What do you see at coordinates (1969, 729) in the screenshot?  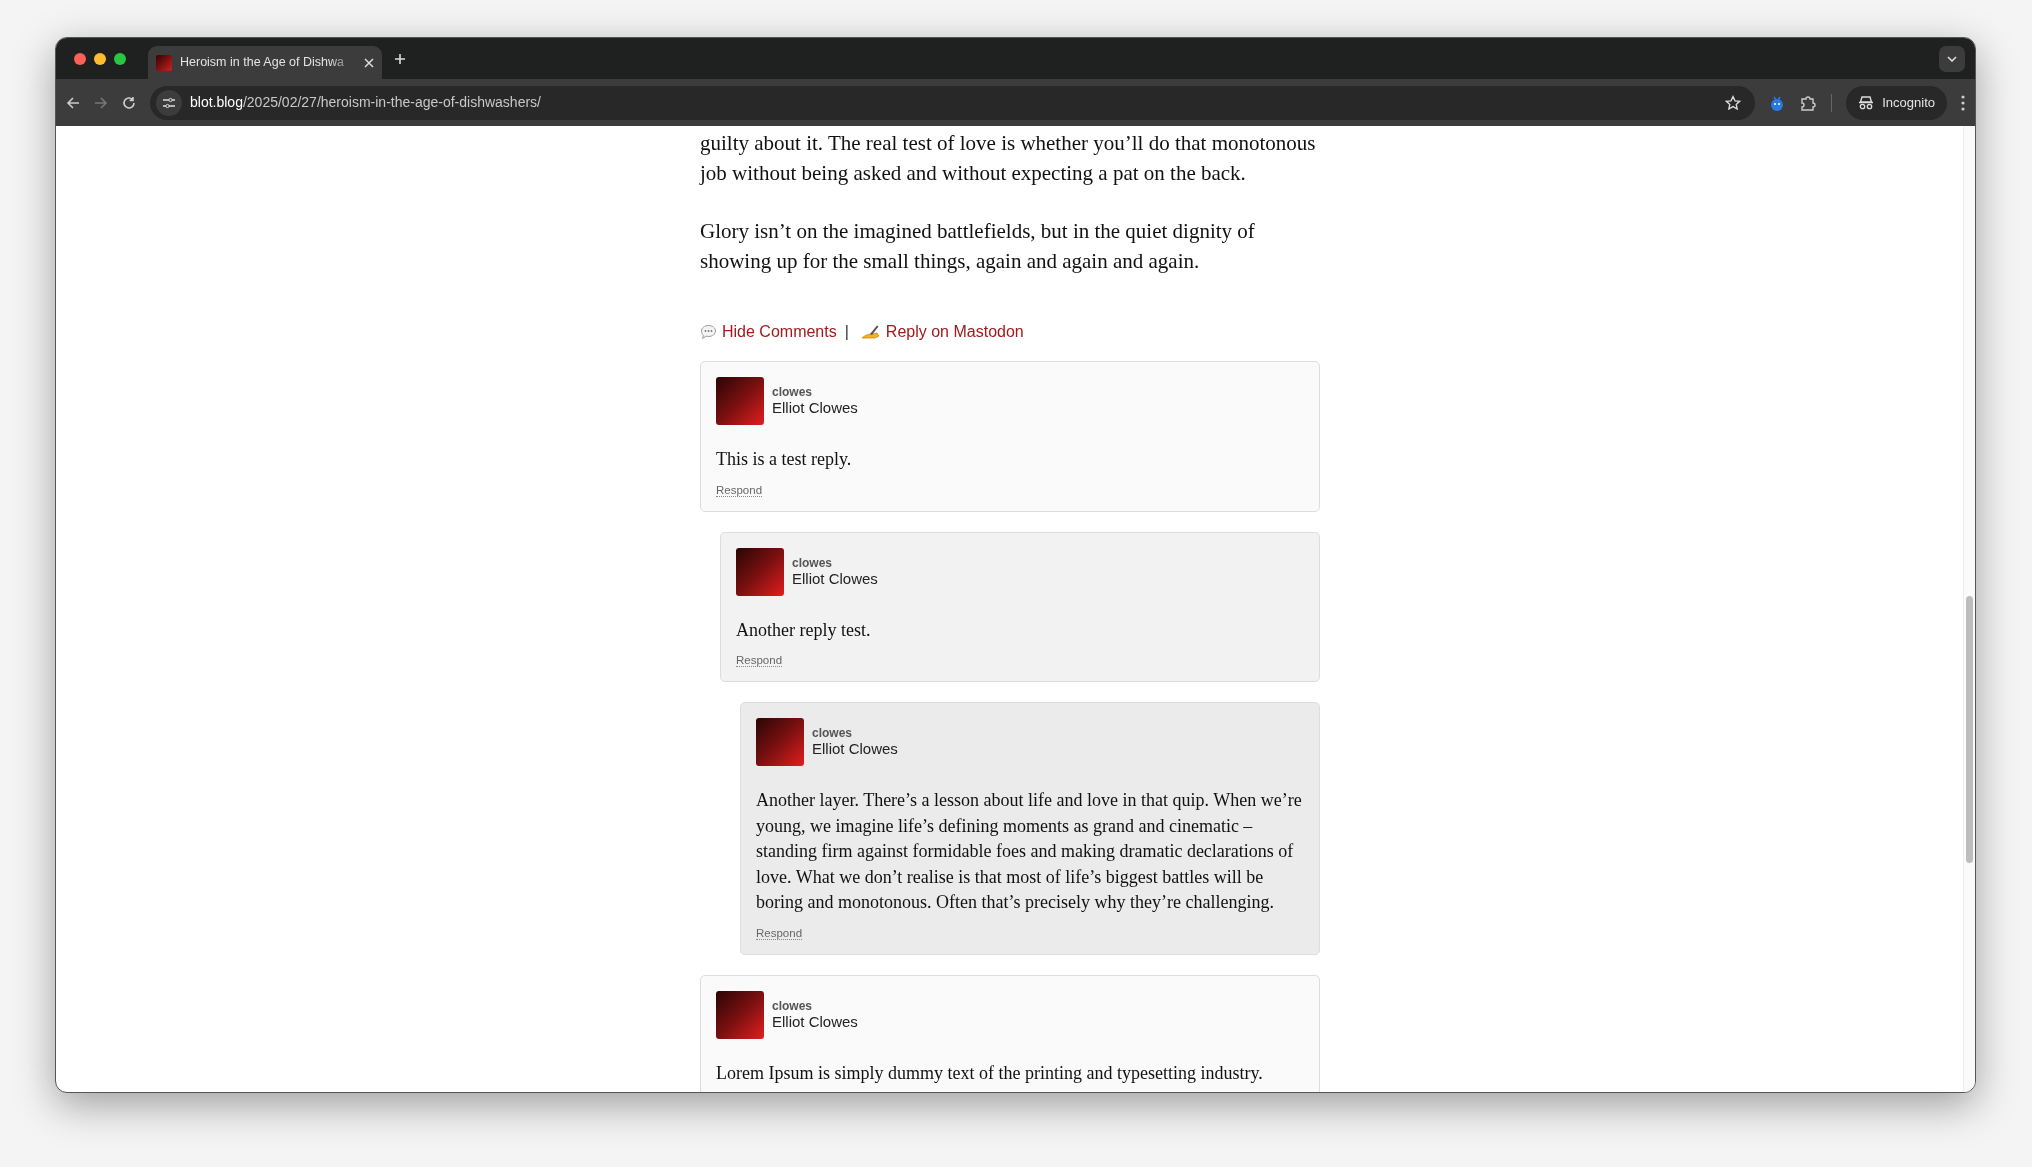 I see `scrollbar-thumb` at bounding box center [1969, 729].